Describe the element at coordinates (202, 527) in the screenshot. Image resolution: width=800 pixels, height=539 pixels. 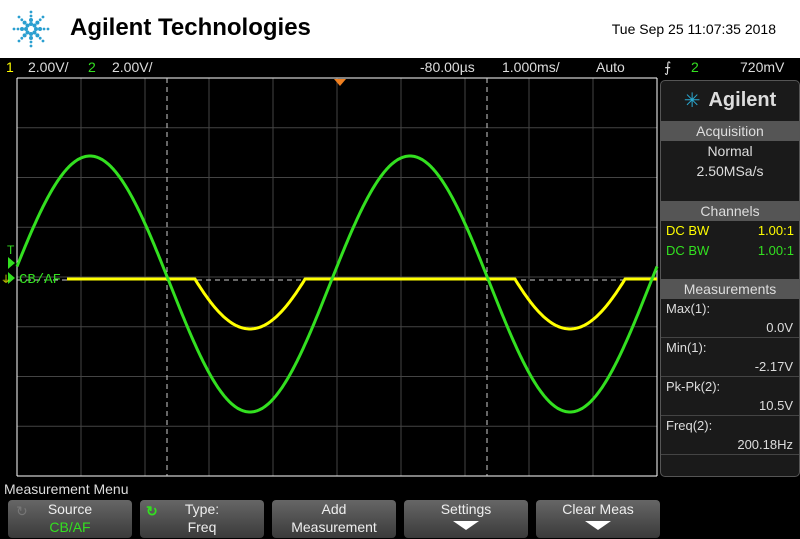
I see `type-value: Freq` at that location.